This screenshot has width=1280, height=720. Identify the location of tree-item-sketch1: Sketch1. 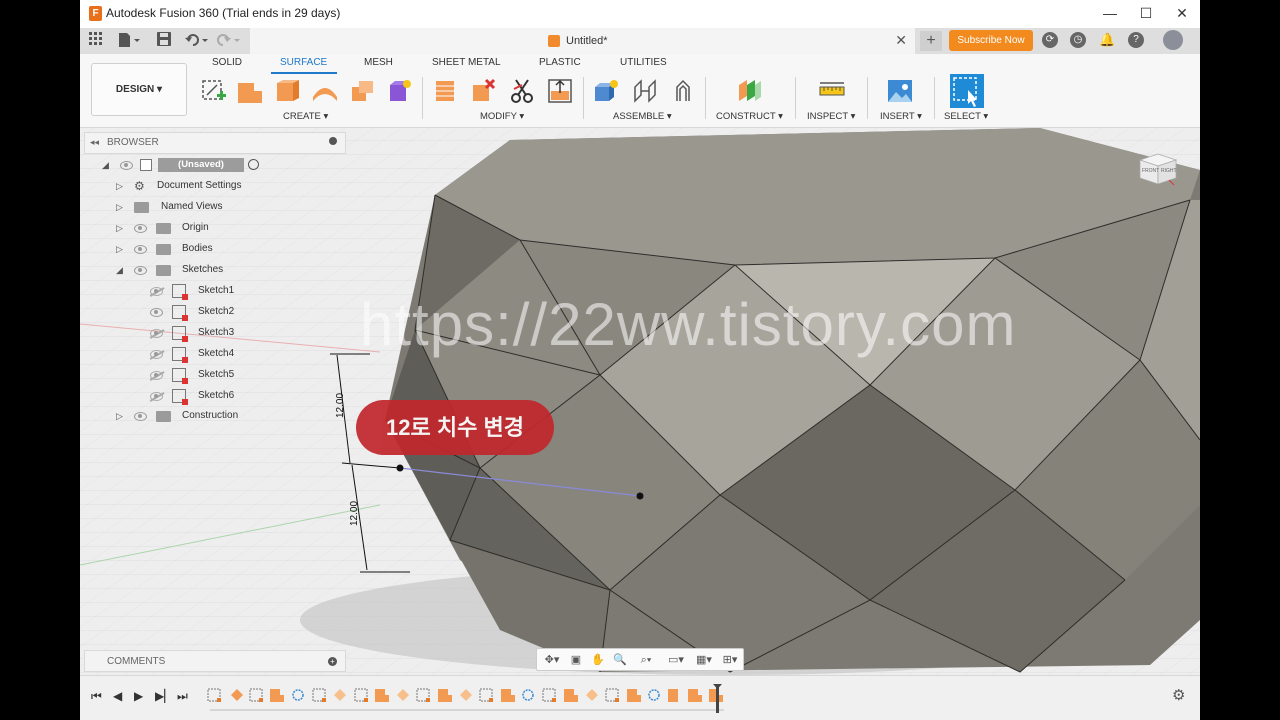
(235, 291).